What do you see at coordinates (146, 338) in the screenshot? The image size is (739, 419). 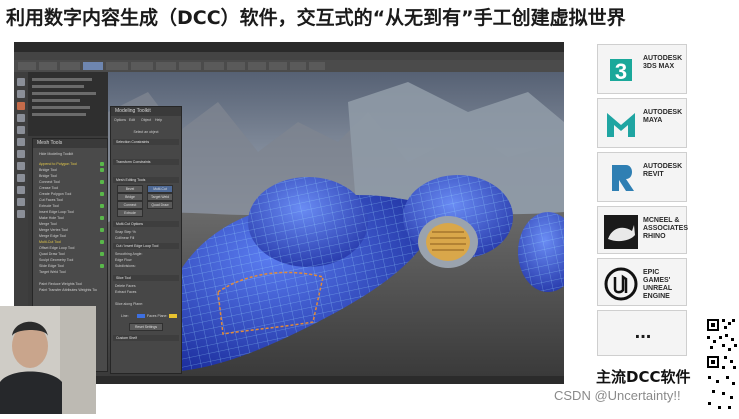 I see `section-custom-shelf: Custom Shelf` at bounding box center [146, 338].